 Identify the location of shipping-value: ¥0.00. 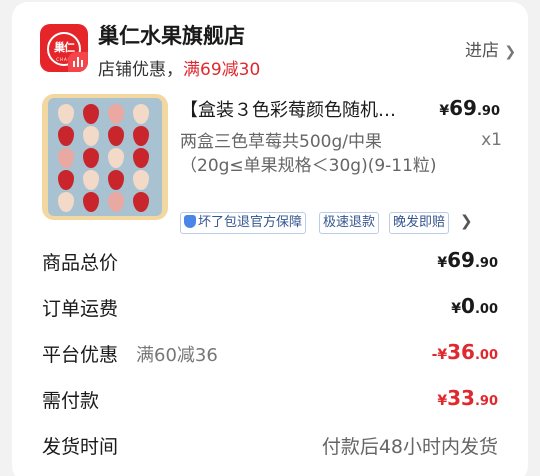
(474, 306).